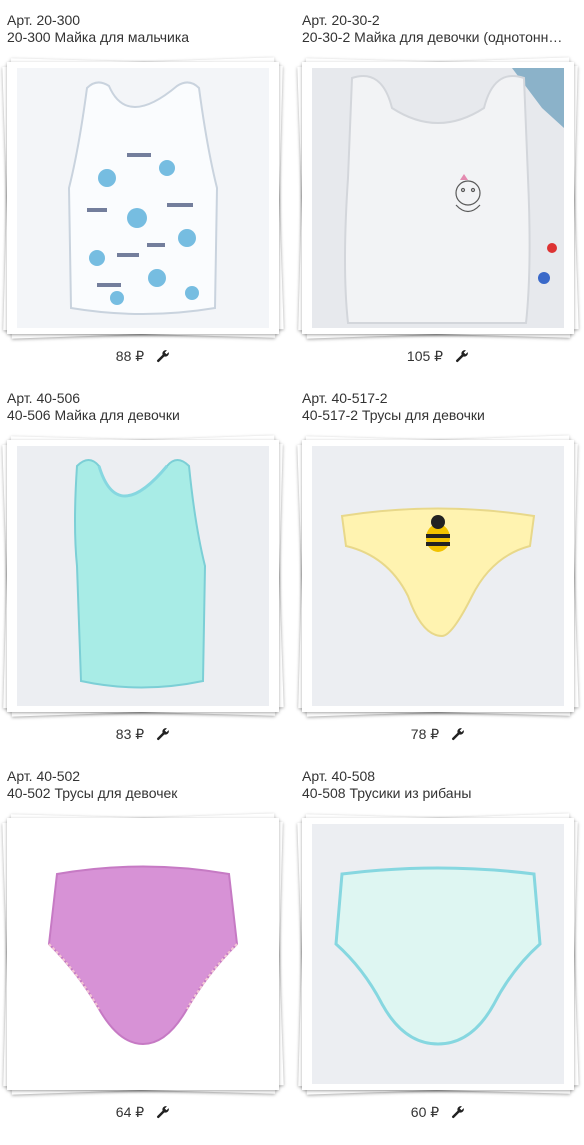 This screenshot has width=584, height=1145. I want to click on price: 83 ₽, so click(130, 733).